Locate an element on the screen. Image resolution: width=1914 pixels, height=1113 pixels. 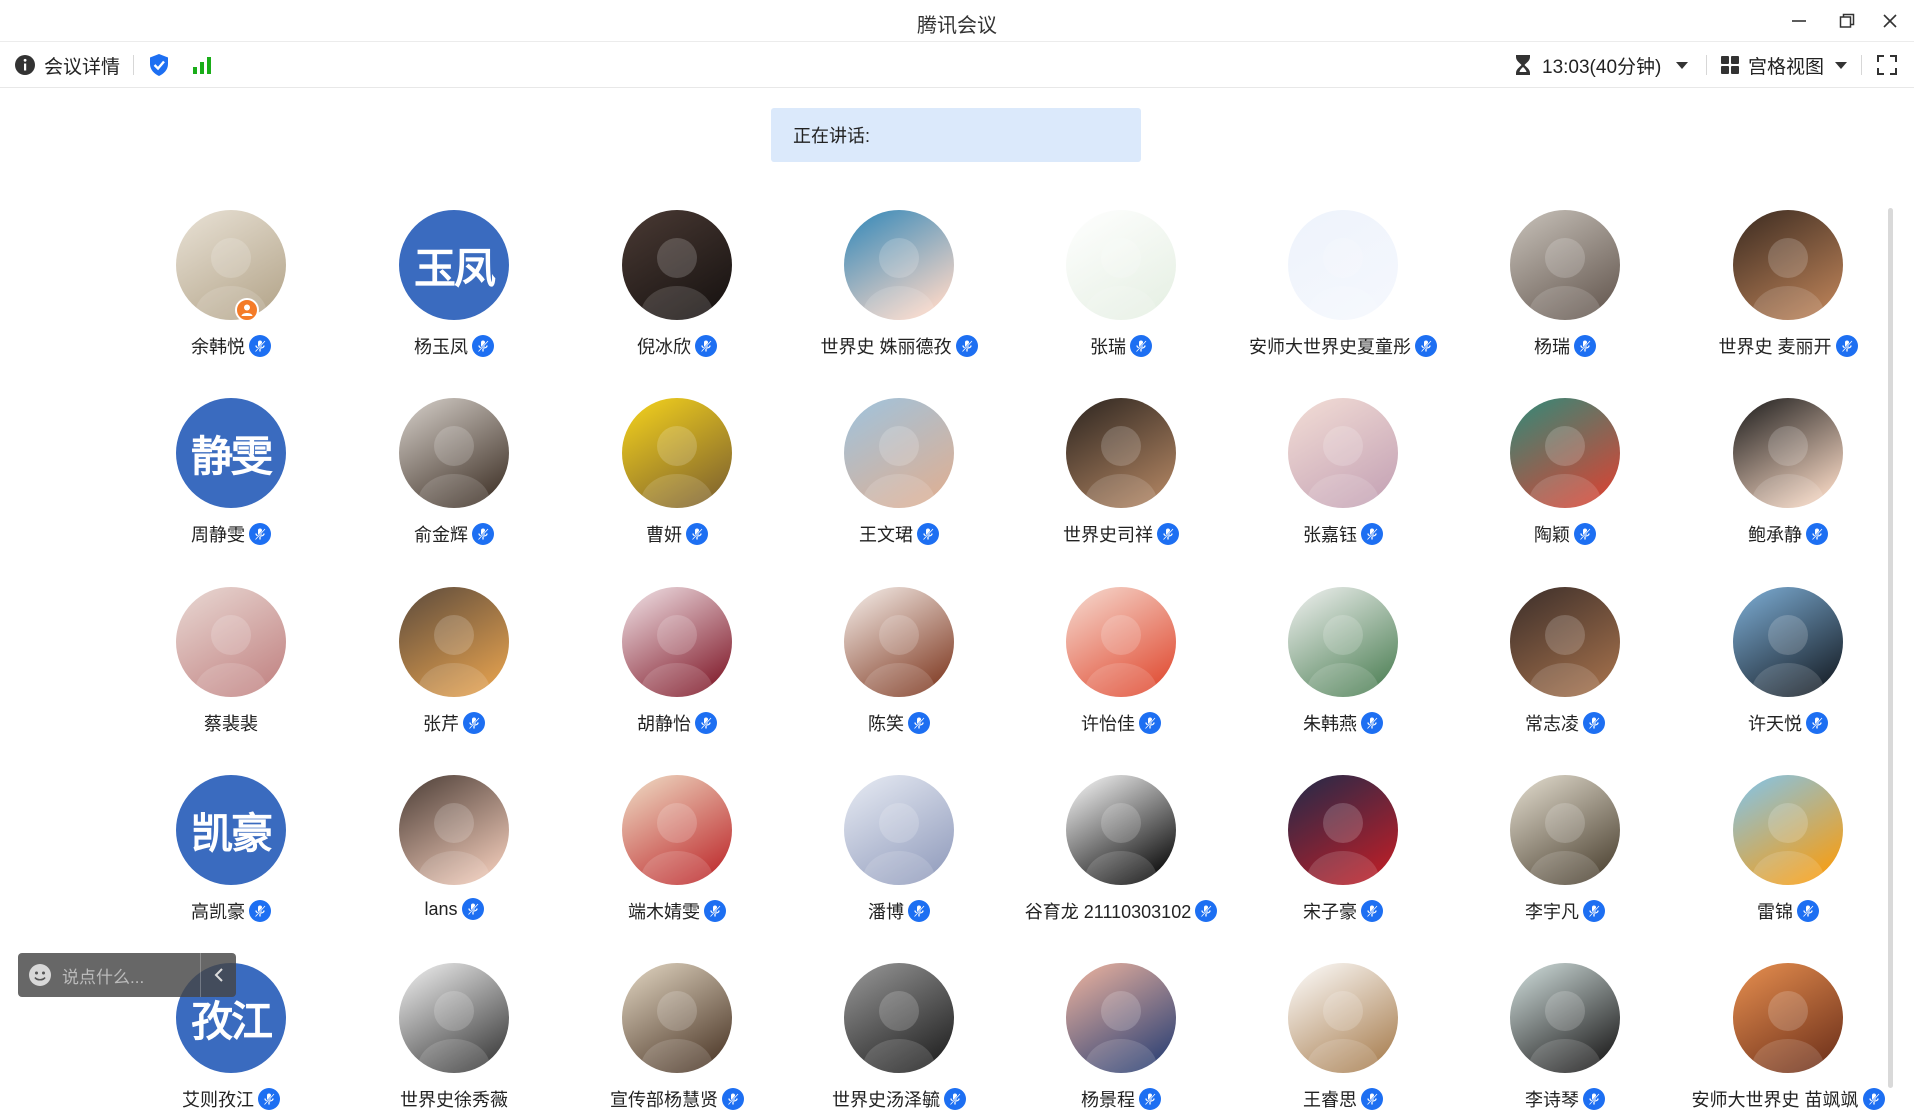
participant-name: 俞金辉 is located at coordinates (441, 535).